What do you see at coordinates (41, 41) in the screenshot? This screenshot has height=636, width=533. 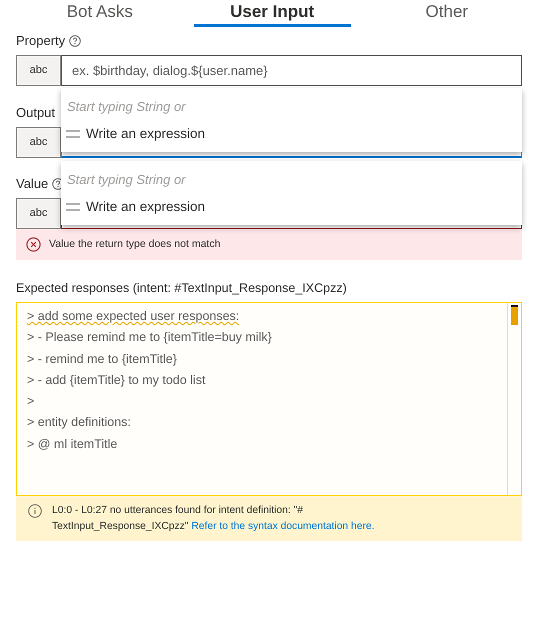 I see `field-label: Property` at bounding box center [41, 41].